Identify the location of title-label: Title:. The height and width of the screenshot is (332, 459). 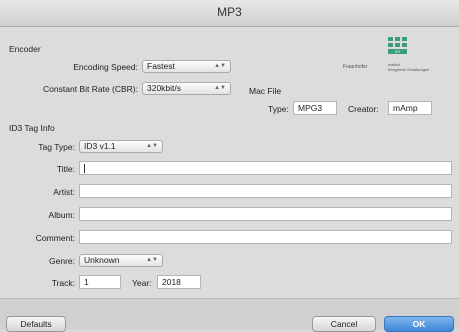
(65, 169).